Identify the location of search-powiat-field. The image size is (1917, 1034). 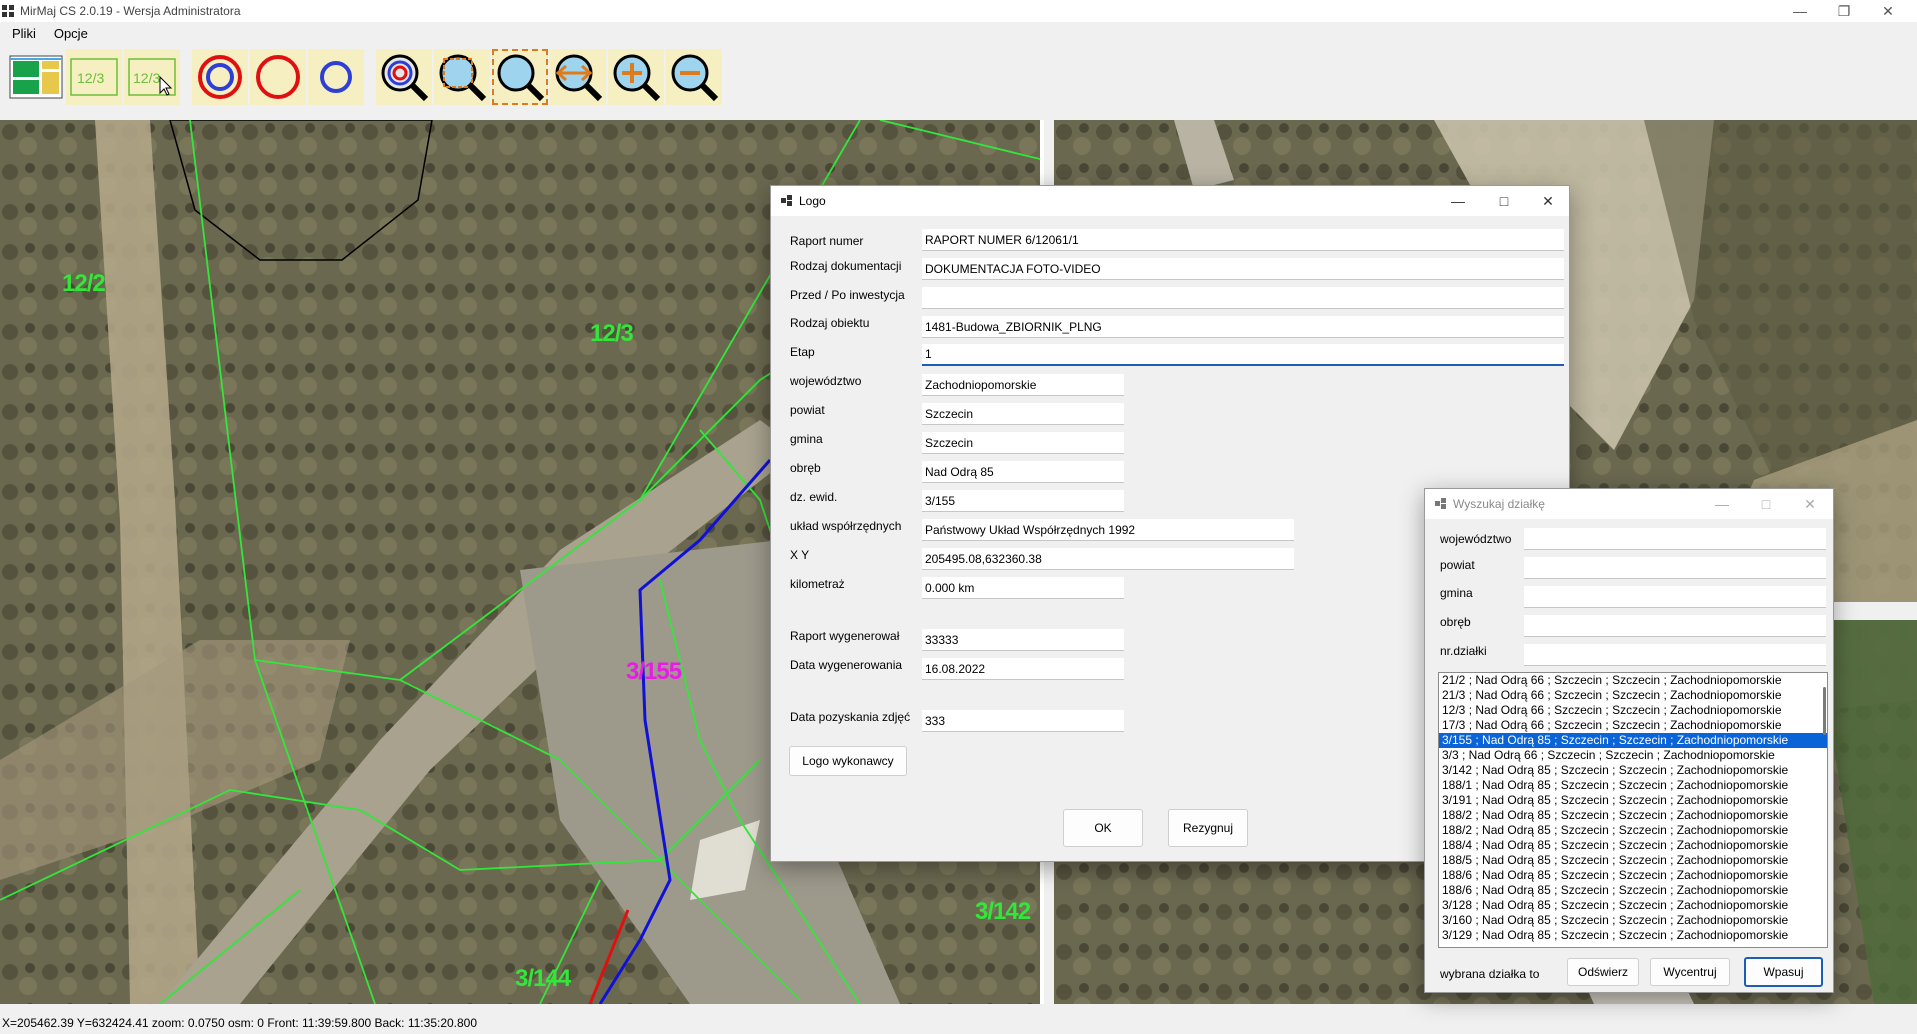
(1675, 568).